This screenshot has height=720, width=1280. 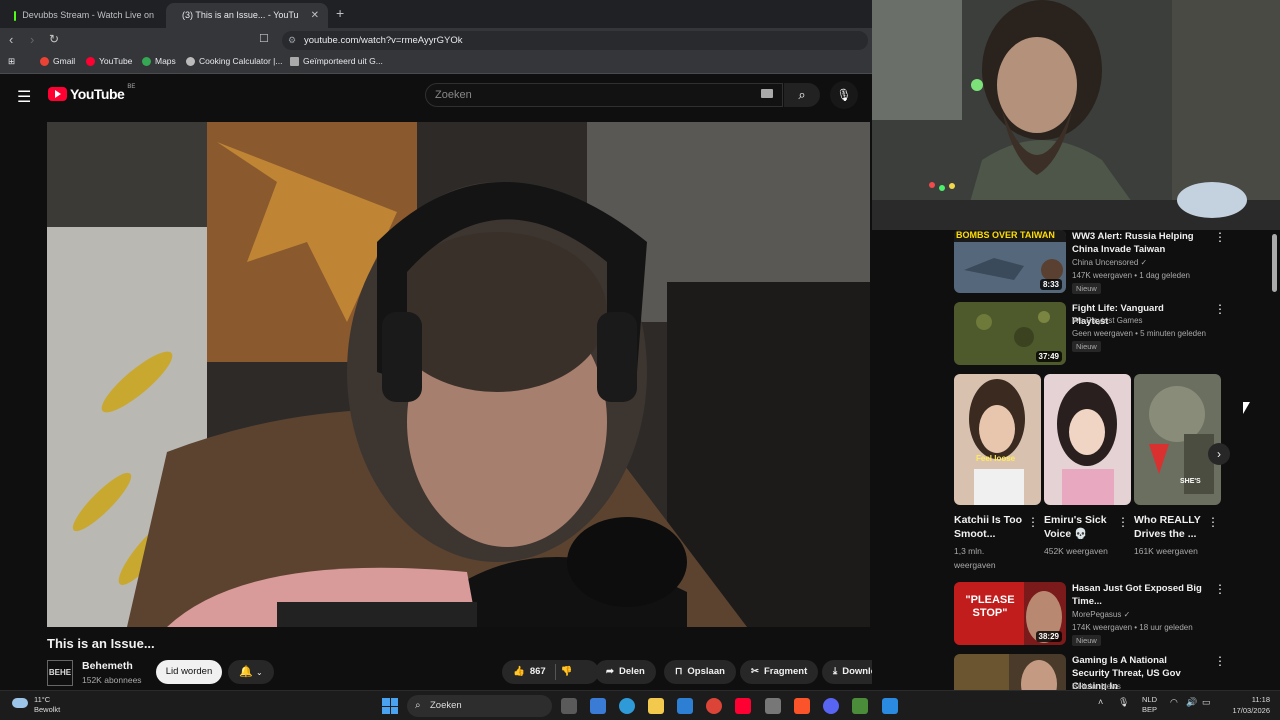 I want to click on short-title: Emiru's Sick Voice 💀, so click(x=1080, y=527).